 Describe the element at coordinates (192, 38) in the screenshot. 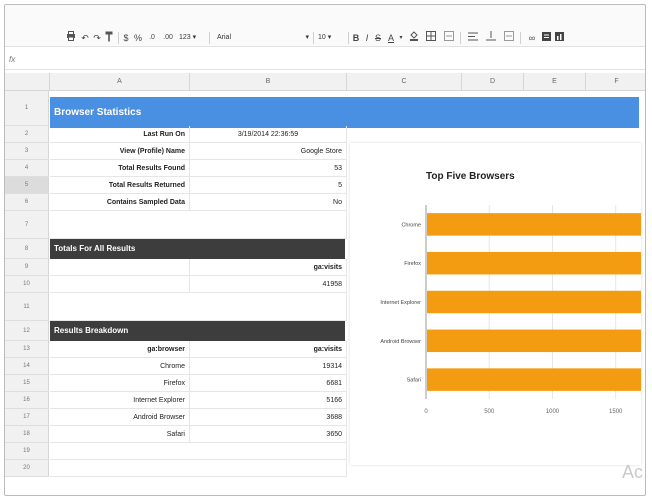

I see `number-format-dropdown: 123 ▾` at that location.